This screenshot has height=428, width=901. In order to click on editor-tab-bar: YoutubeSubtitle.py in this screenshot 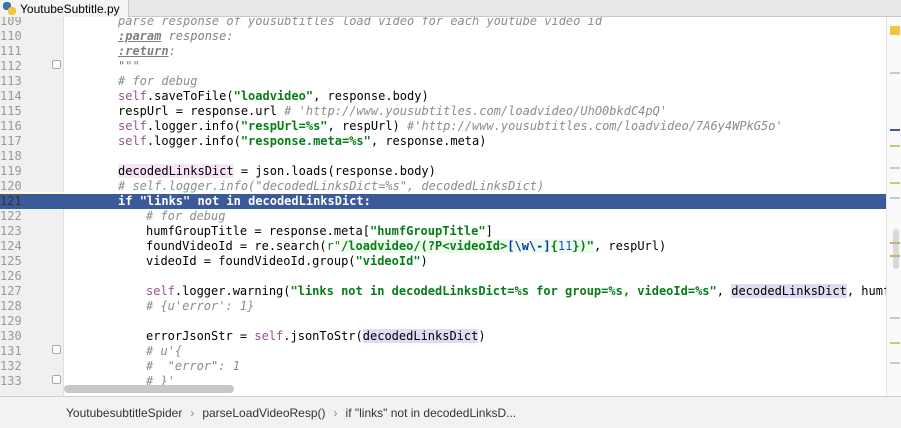, I will do `click(450, 8)`.